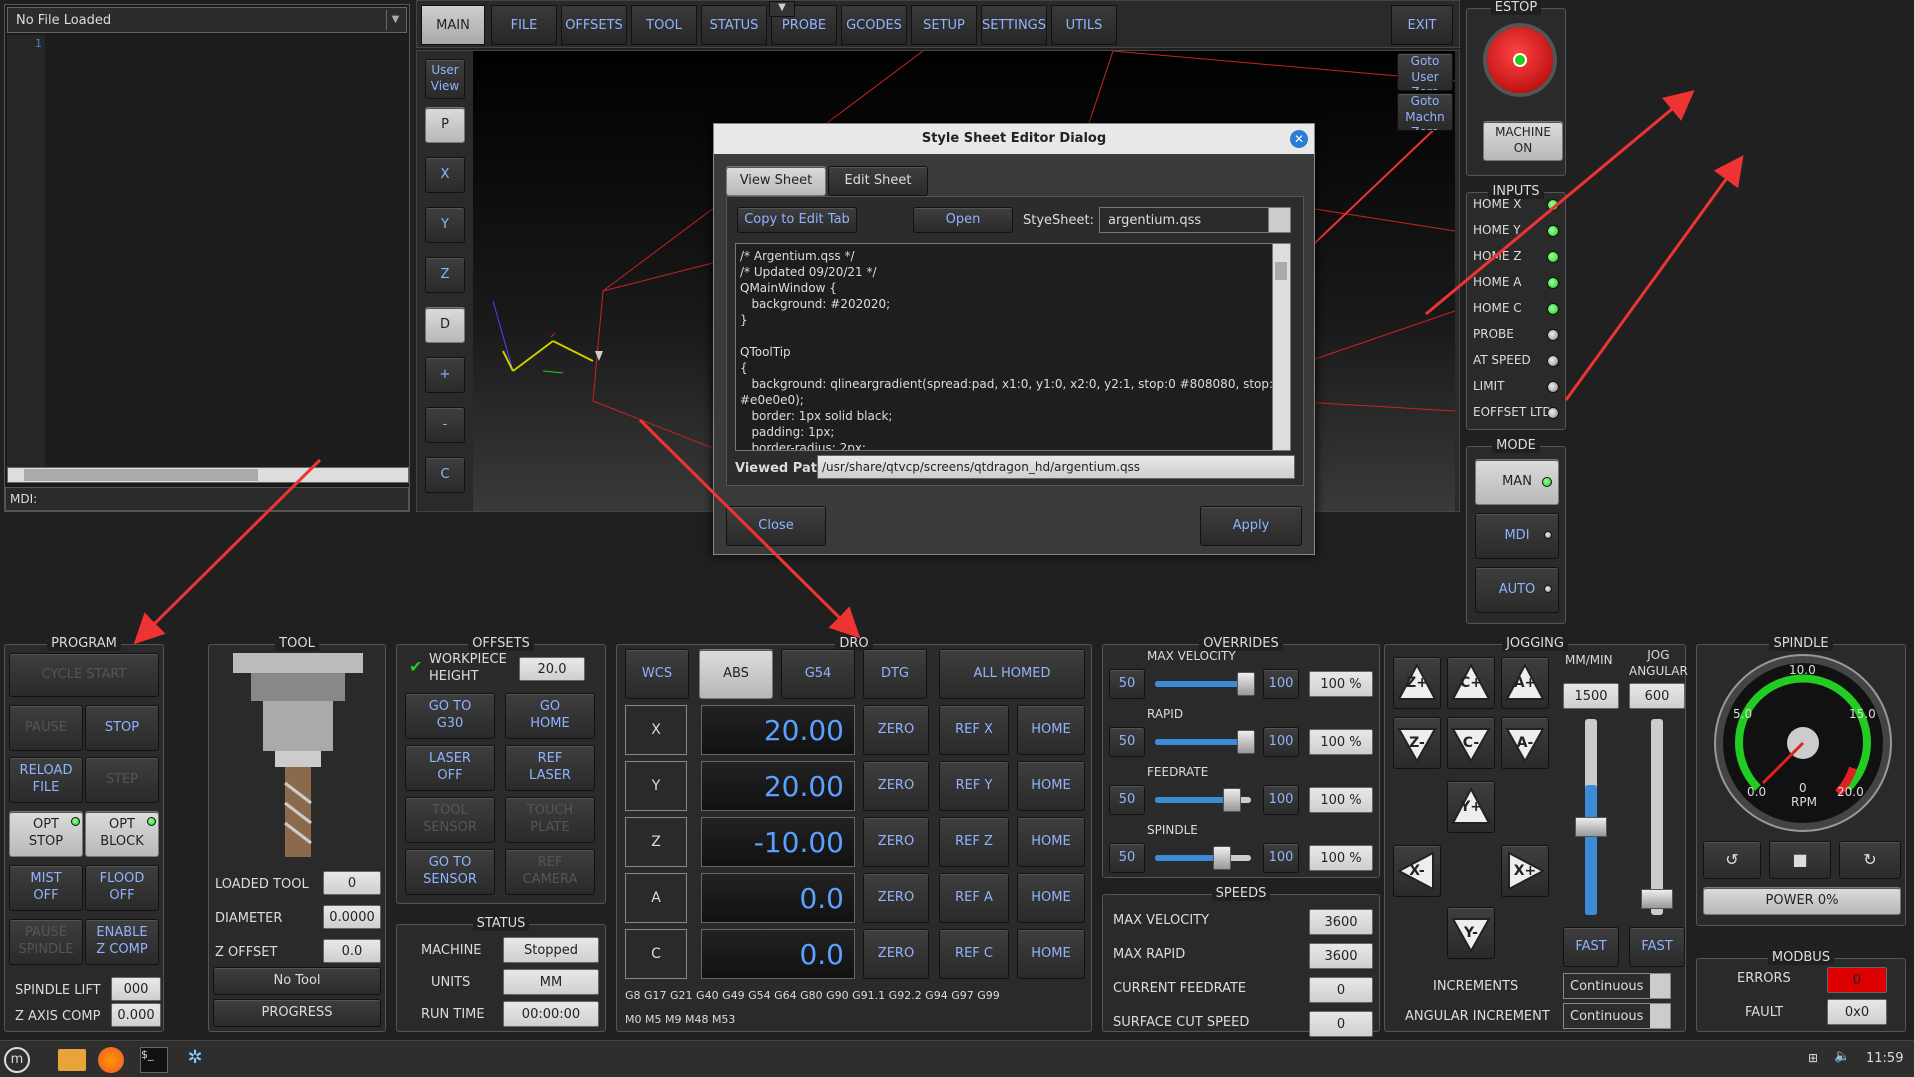 The width and height of the screenshot is (1914, 1077). What do you see at coordinates (1657, 947) in the screenshot?
I see `fast-angular-button: FAST` at bounding box center [1657, 947].